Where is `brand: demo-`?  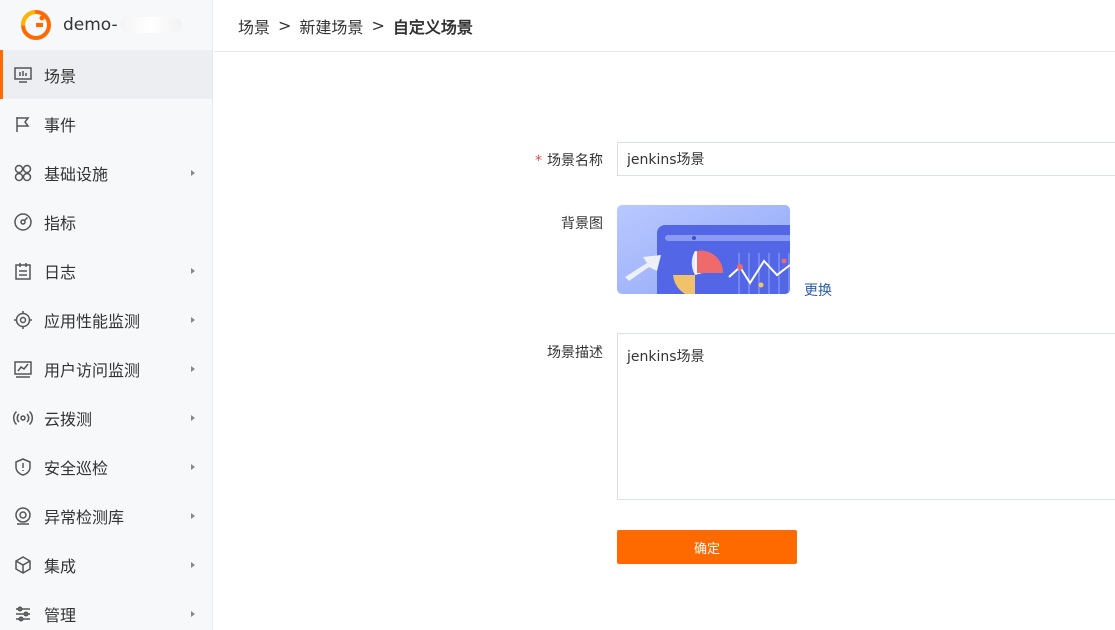
brand: demo- is located at coordinates (106, 25).